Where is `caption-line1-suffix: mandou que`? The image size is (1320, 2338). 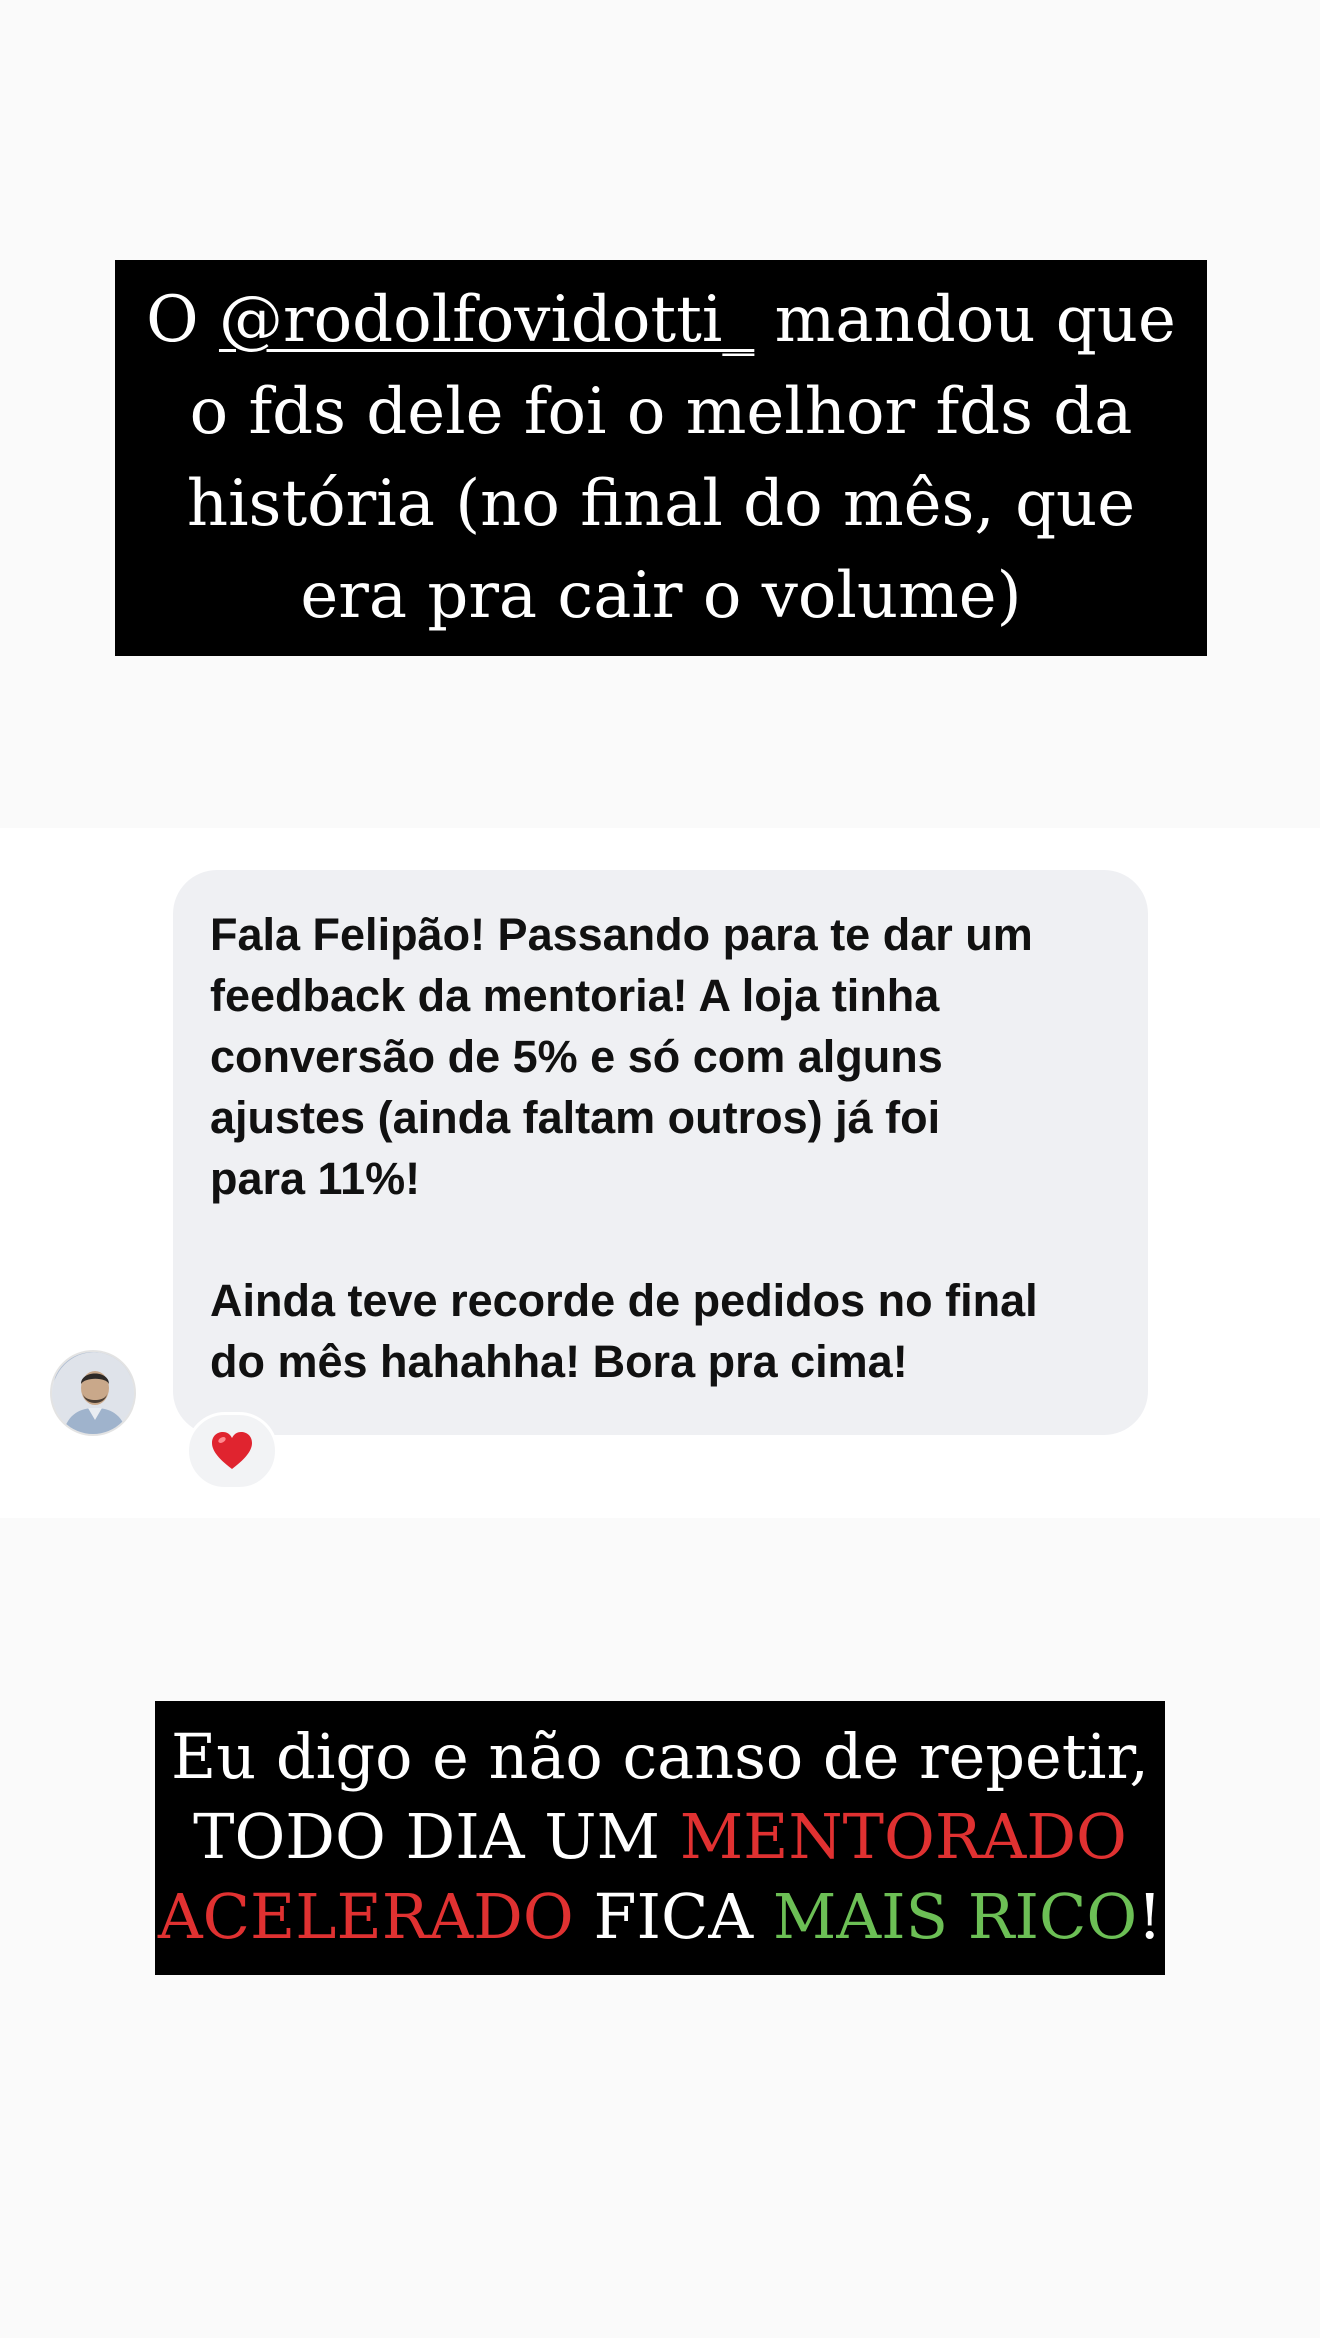 caption-line1-suffix: mandou que is located at coordinates (965, 320).